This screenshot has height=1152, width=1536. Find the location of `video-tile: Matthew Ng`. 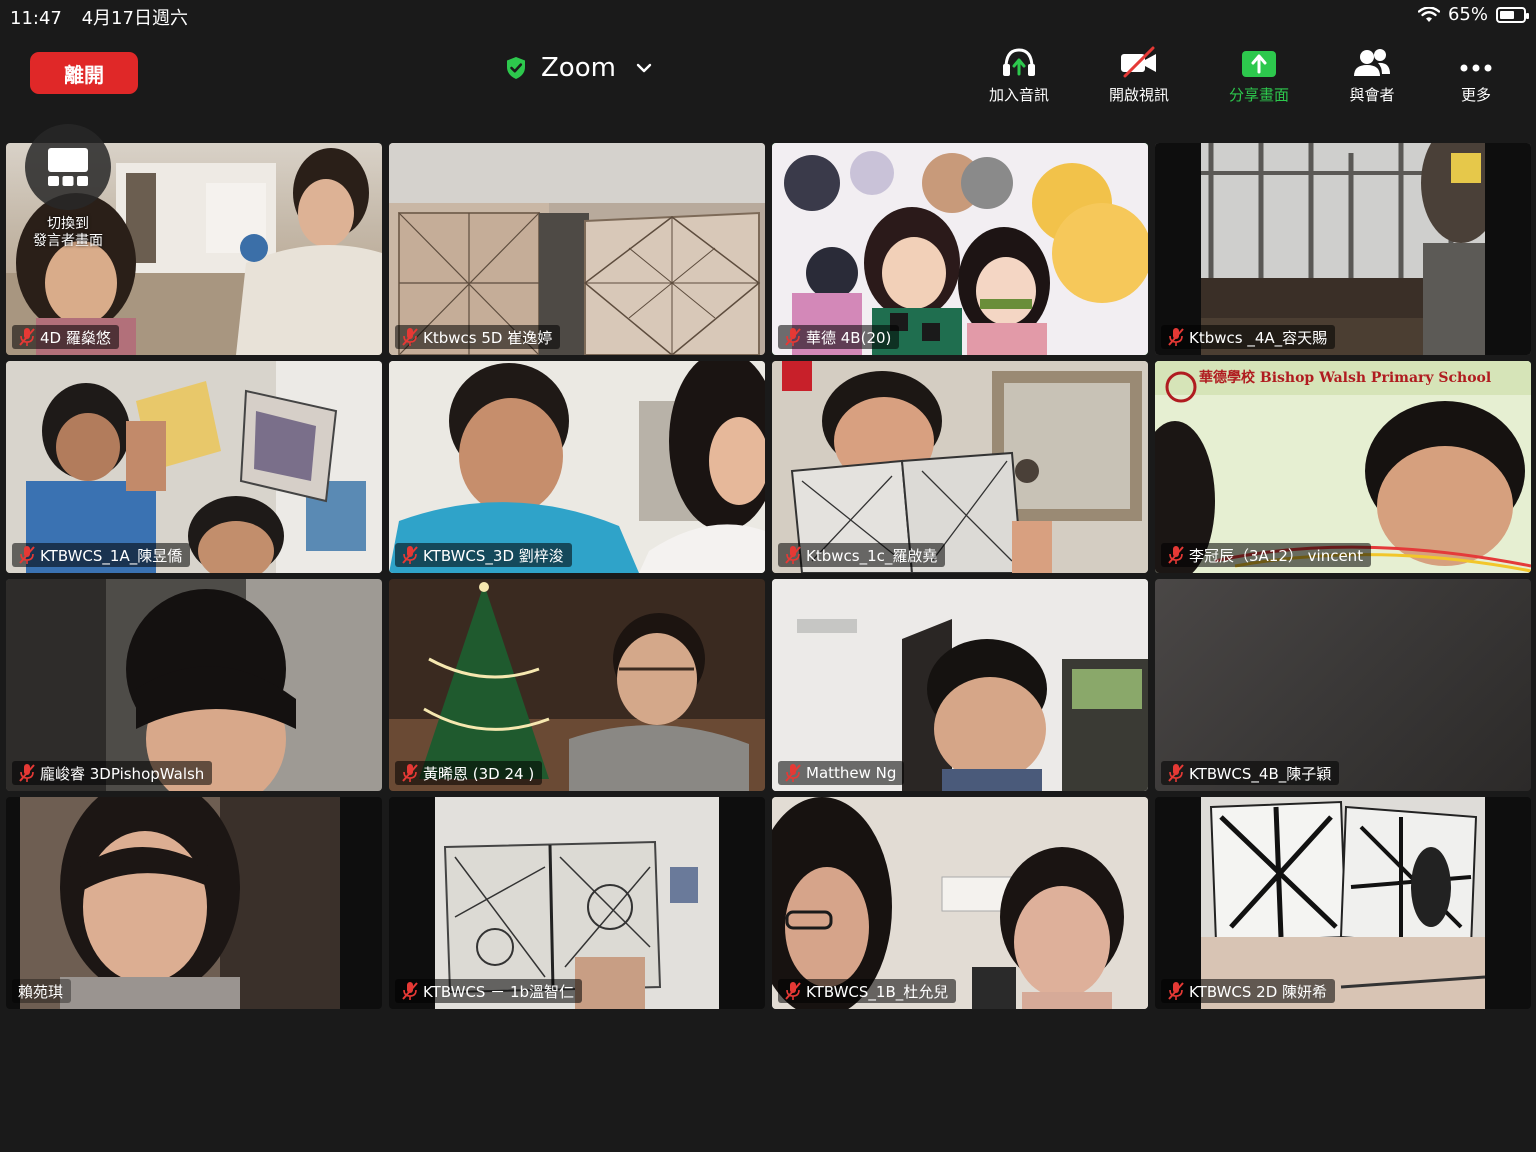

video-tile: Matthew Ng is located at coordinates (960, 685).